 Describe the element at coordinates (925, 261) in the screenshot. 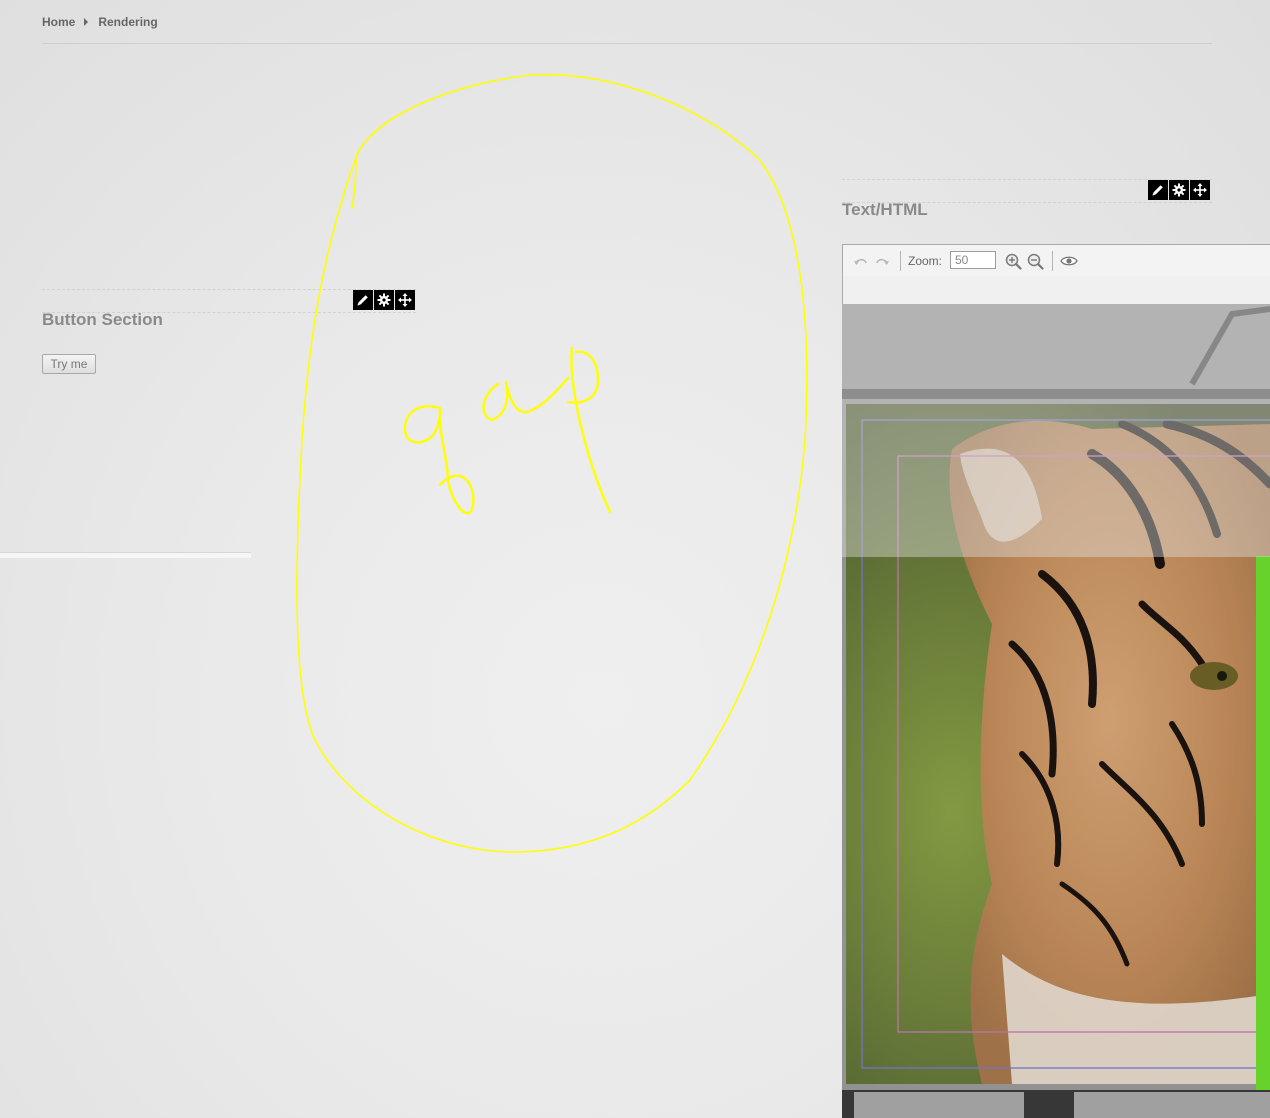

I see `zoom-label: Zoom:` at that location.